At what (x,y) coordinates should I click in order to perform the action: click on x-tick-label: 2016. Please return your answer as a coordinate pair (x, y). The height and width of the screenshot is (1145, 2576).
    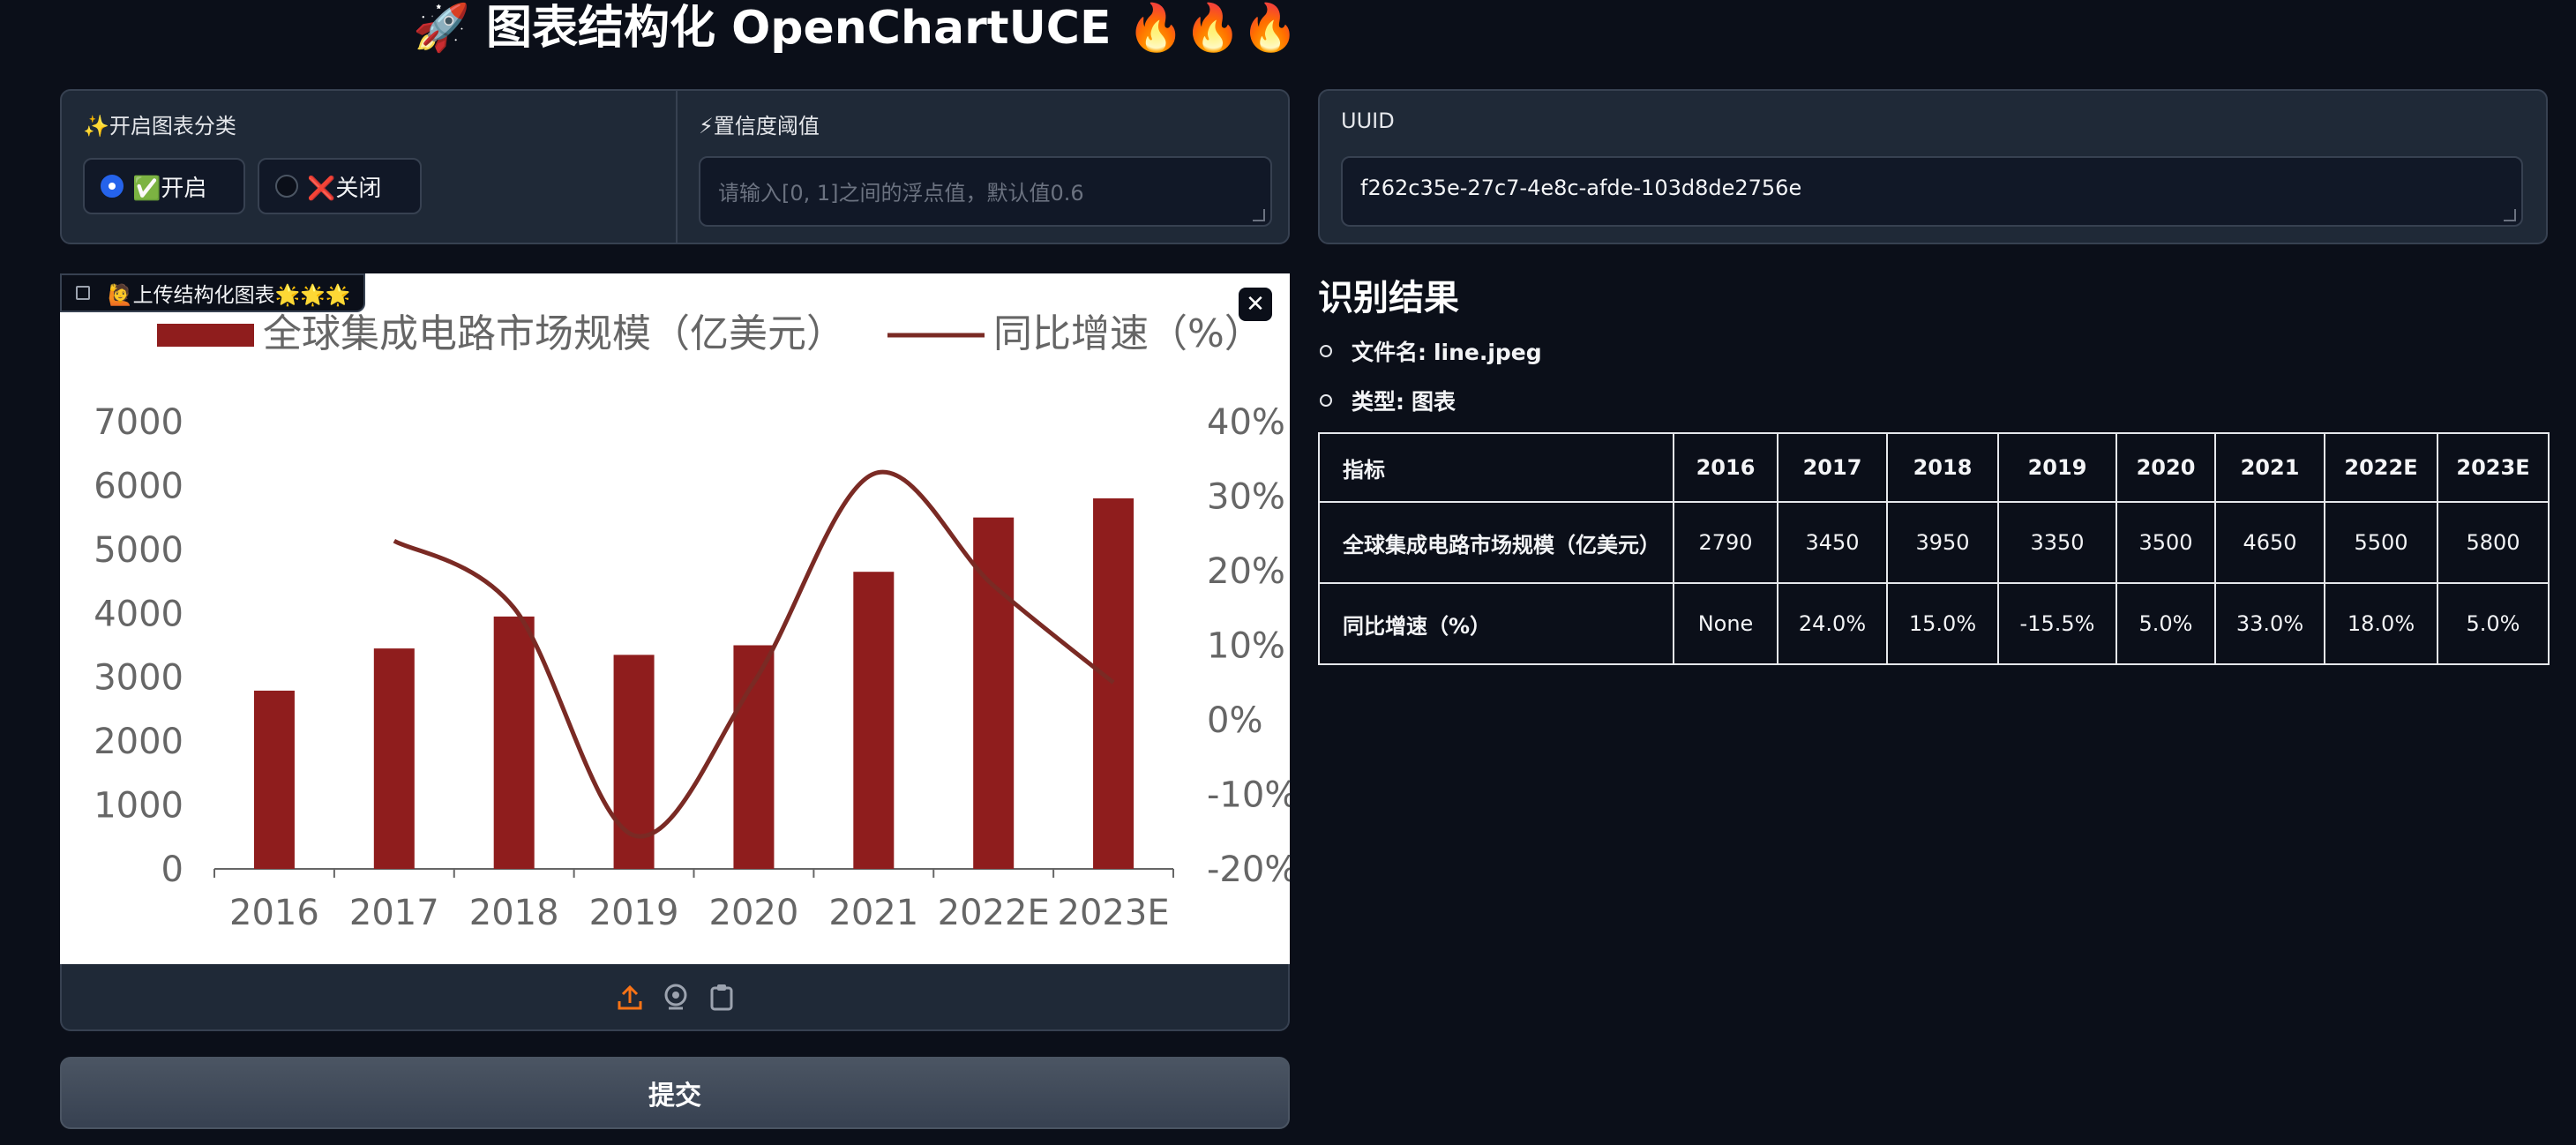
    Looking at the image, I should click on (274, 913).